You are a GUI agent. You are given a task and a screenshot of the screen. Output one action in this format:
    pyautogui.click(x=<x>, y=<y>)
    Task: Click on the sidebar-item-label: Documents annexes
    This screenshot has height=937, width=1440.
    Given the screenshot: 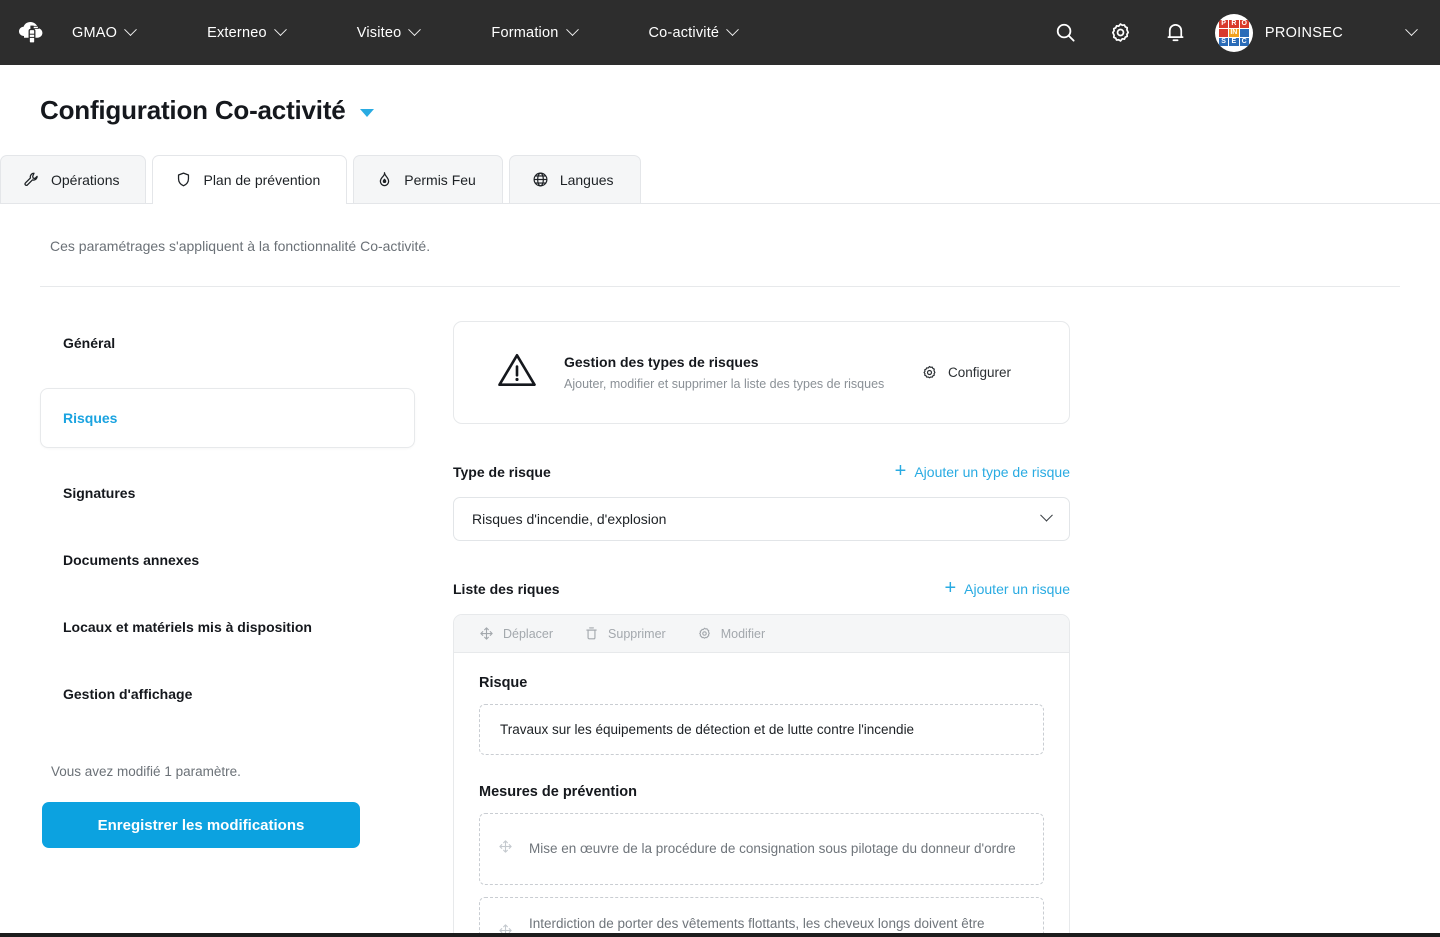 What is the action you would take?
    pyautogui.click(x=131, y=560)
    